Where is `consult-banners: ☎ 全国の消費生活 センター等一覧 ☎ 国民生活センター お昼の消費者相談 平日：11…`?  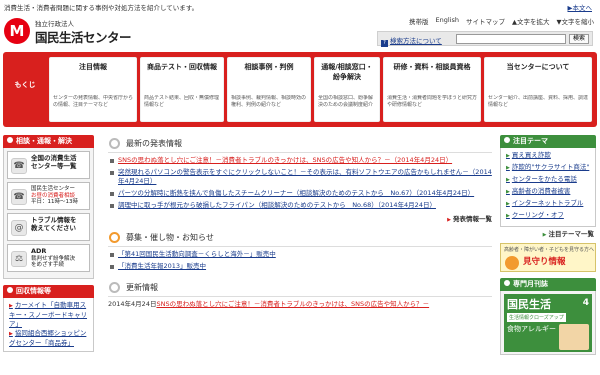
consult-banners: ☎ 全国の消費生活 センター等一覧 ☎ 国民生活センター お昼の消費者相談 平日：11… is located at coordinates (48, 213).